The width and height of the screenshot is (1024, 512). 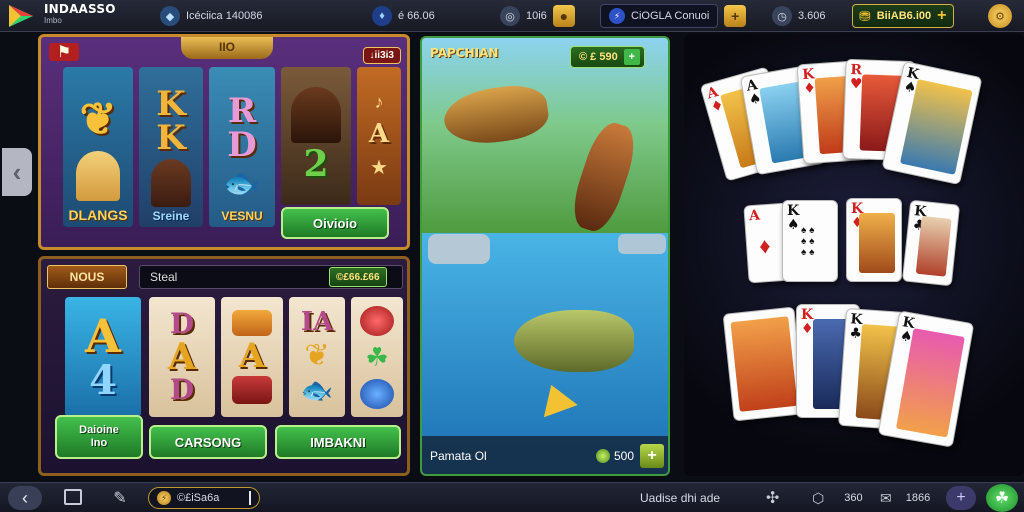 I want to click on card-7-pips-icon: ♠ ♠ ♠ ♠ ♠ ♠, so click(x=808, y=241).